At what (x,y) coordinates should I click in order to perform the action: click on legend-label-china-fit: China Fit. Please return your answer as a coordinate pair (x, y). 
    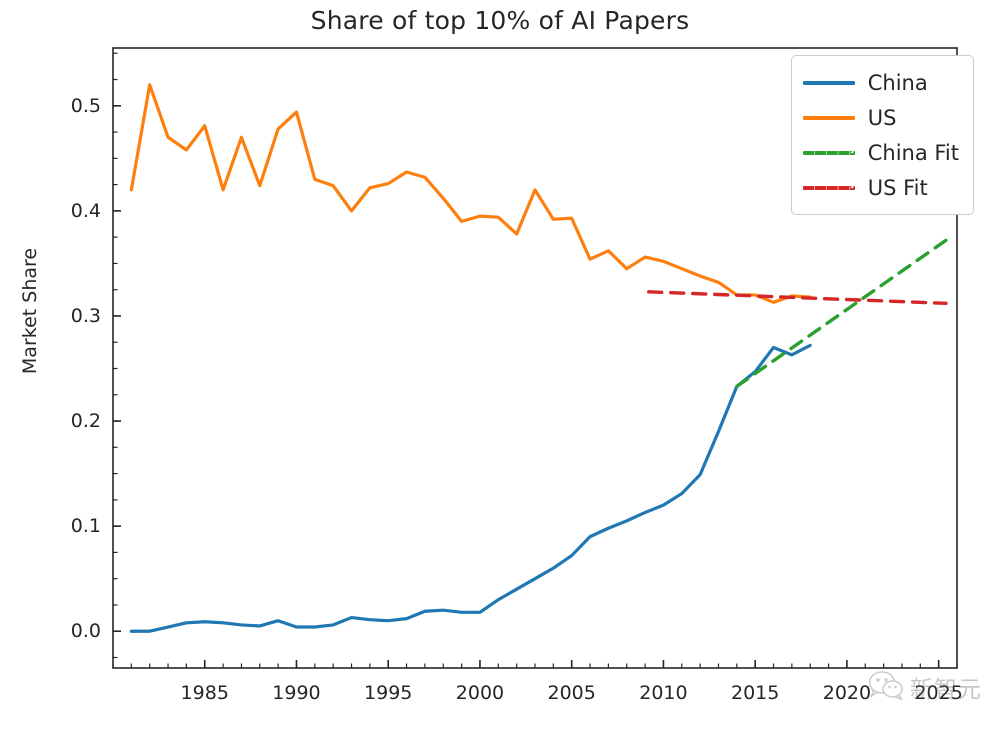
    Looking at the image, I should click on (913, 152).